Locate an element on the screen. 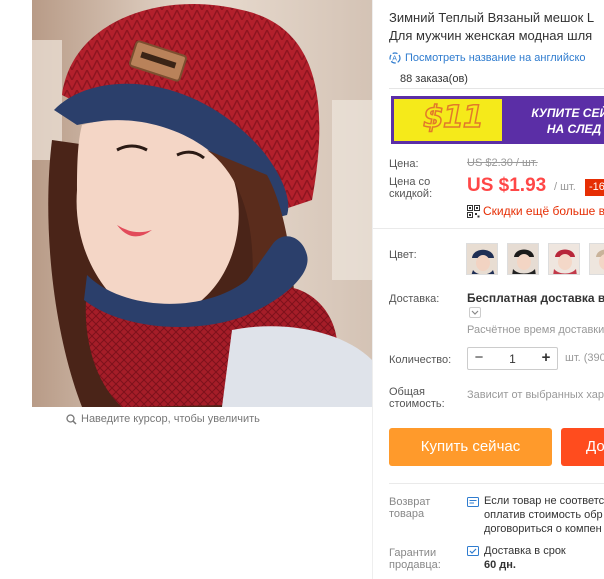 The image size is (604, 579). svg-text: A is located at coordinates (394, 59).